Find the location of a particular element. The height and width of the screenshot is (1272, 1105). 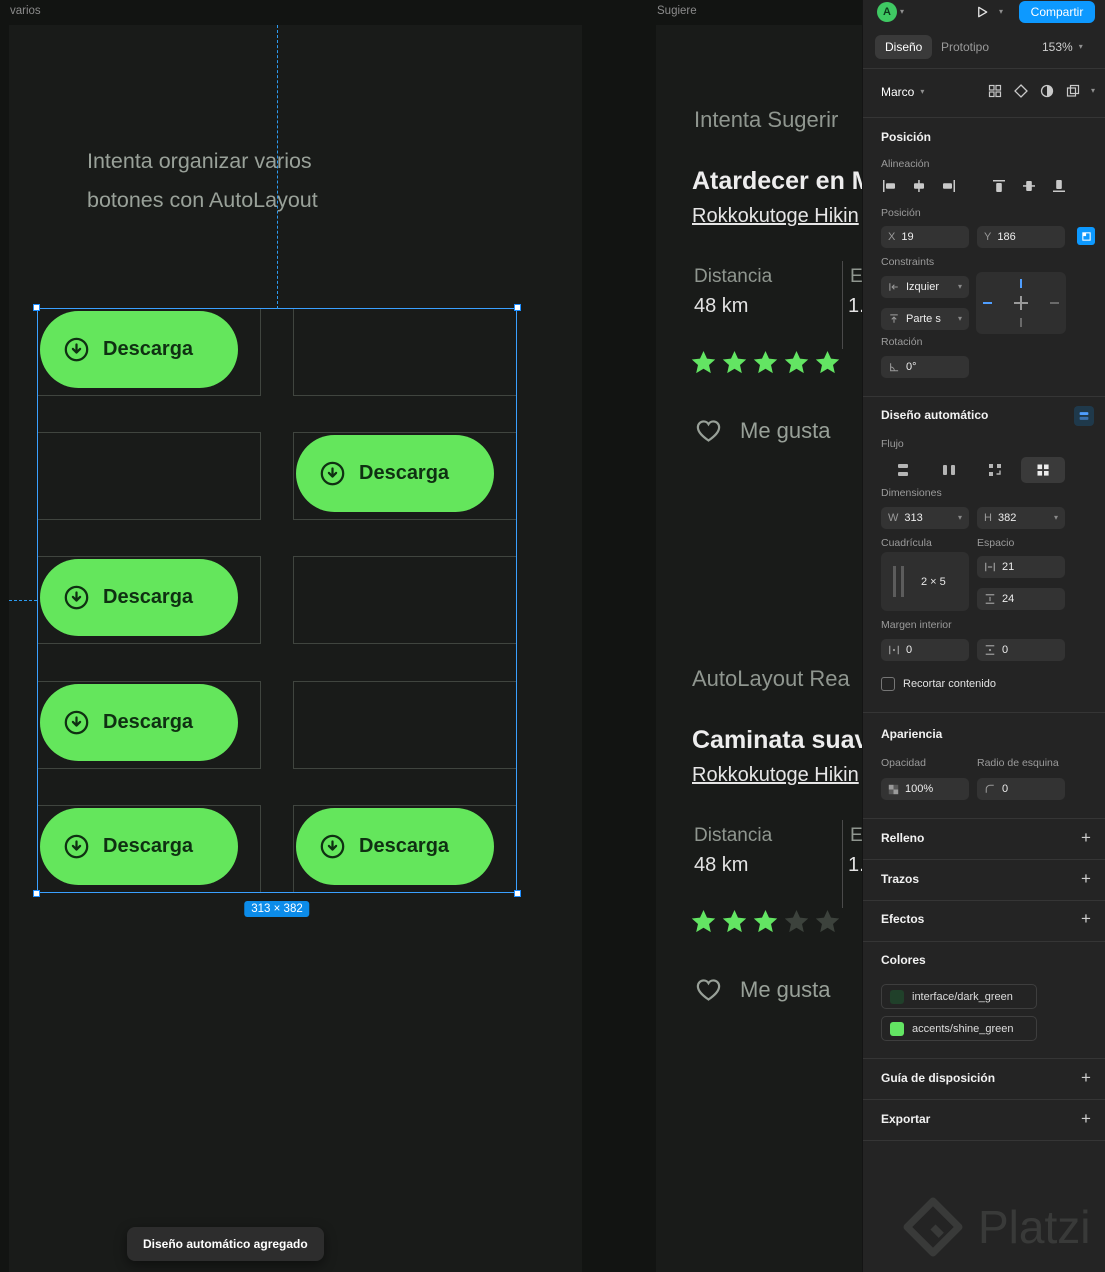

constraints-widget is located at coordinates (1021, 305).